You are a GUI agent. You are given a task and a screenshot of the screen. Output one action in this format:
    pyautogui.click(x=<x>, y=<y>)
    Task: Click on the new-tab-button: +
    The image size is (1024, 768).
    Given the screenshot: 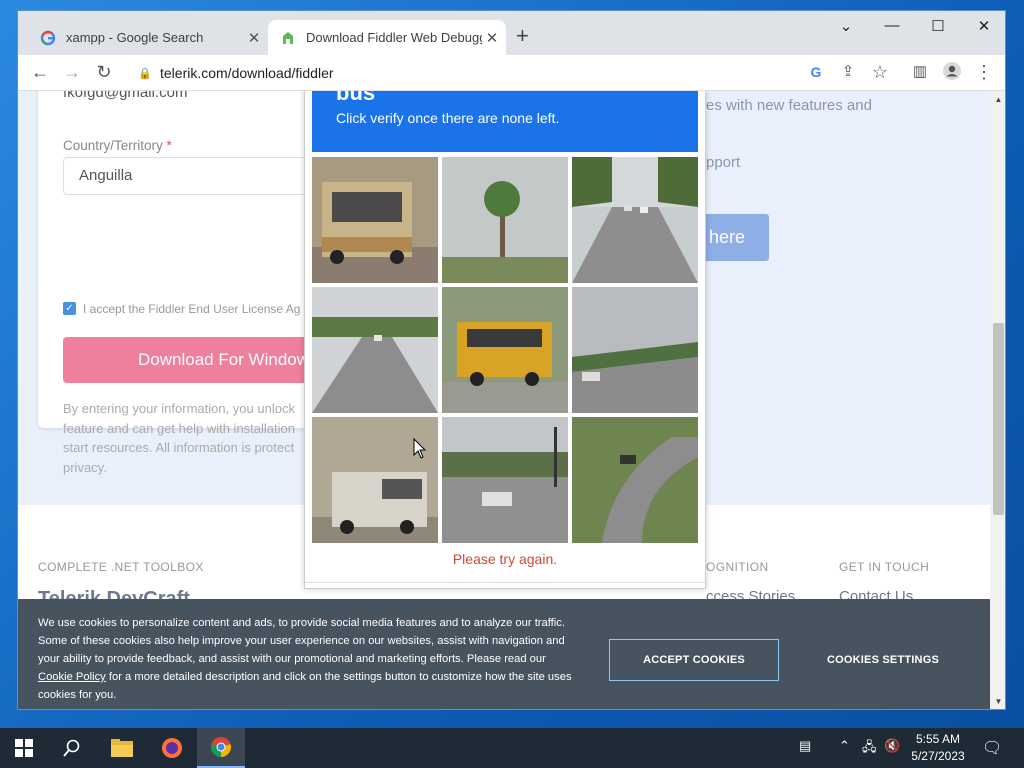 What is the action you would take?
    pyautogui.click(x=522, y=36)
    